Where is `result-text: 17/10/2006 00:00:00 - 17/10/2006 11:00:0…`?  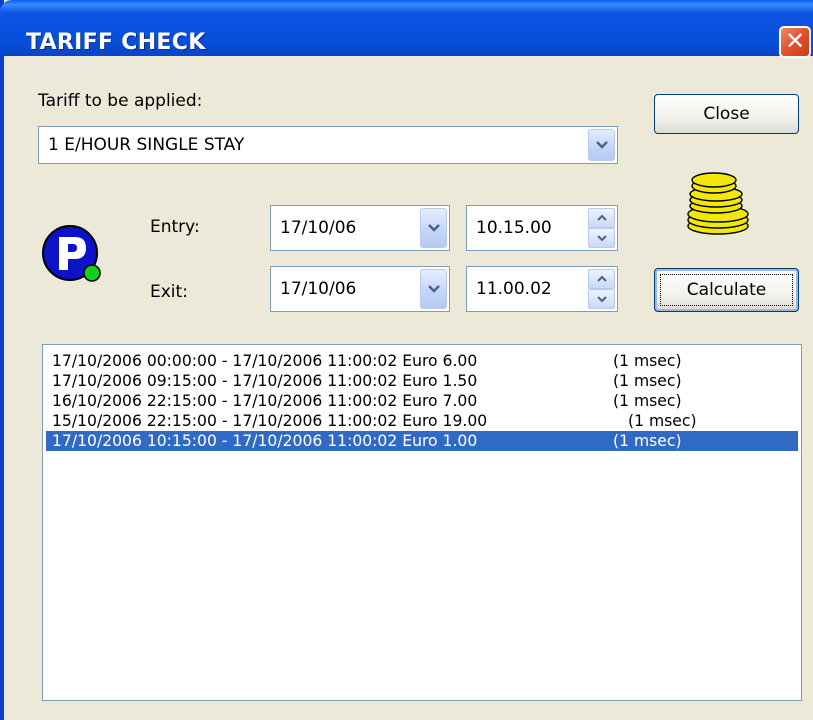
result-text: 17/10/2006 00:00:00 - 17/10/2006 11:00:0… is located at coordinates (265, 361).